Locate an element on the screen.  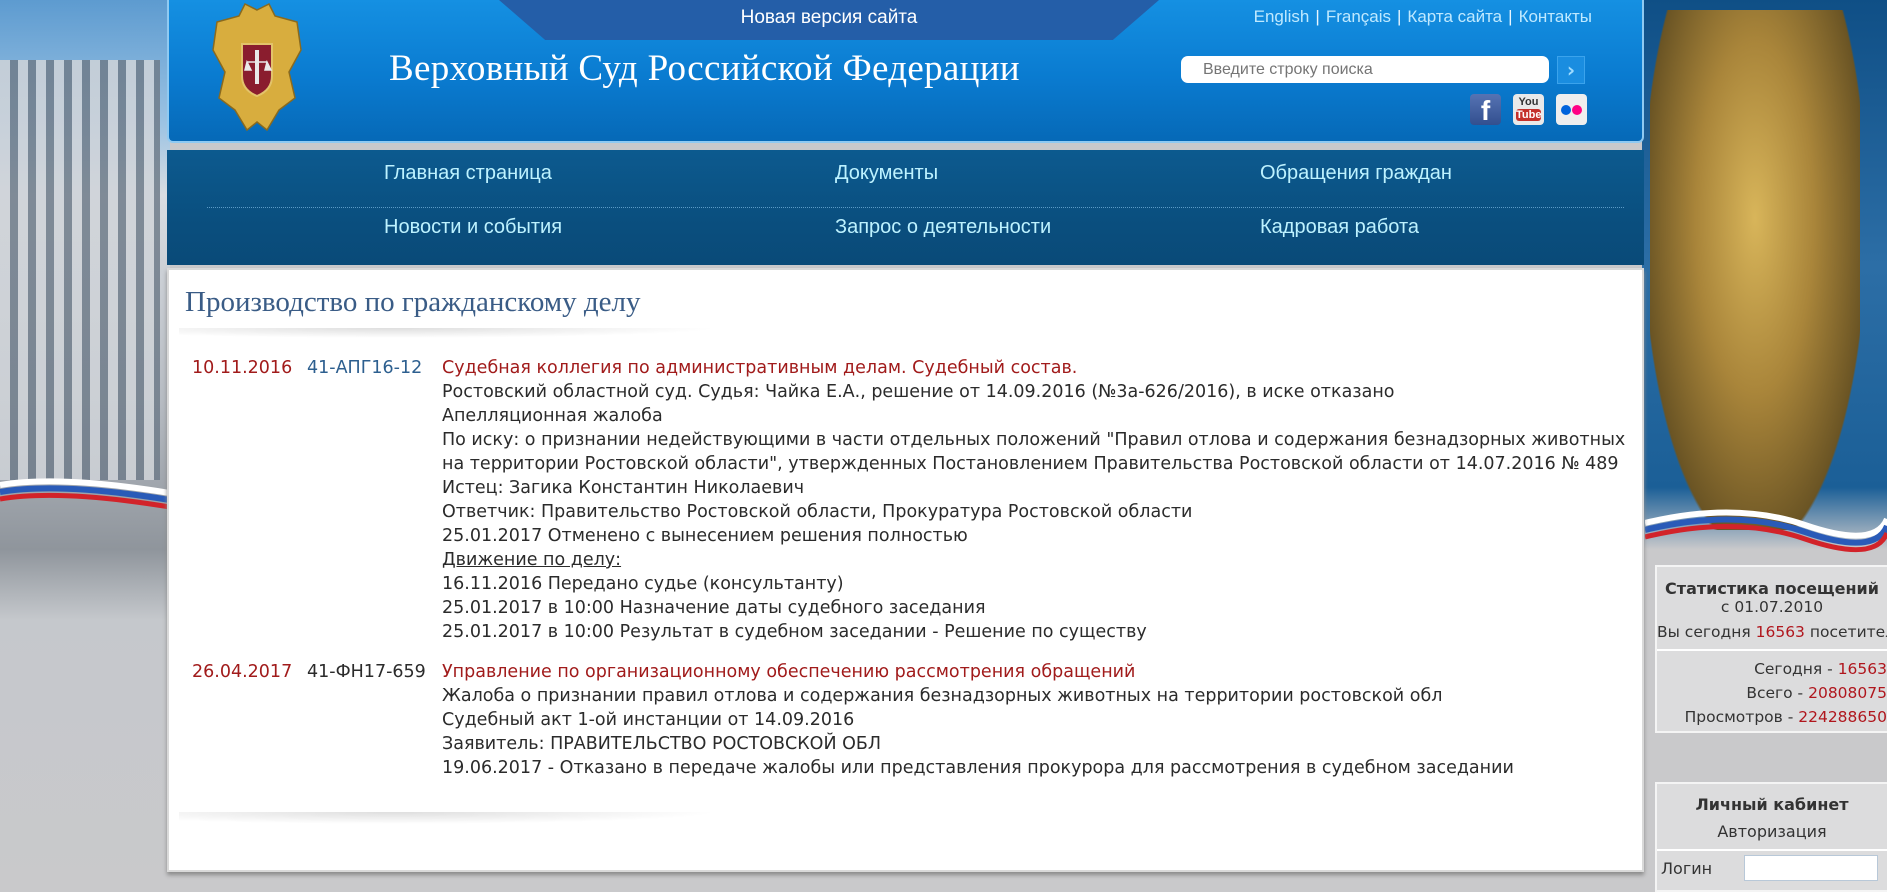
building-image is located at coordinates (80, 270).